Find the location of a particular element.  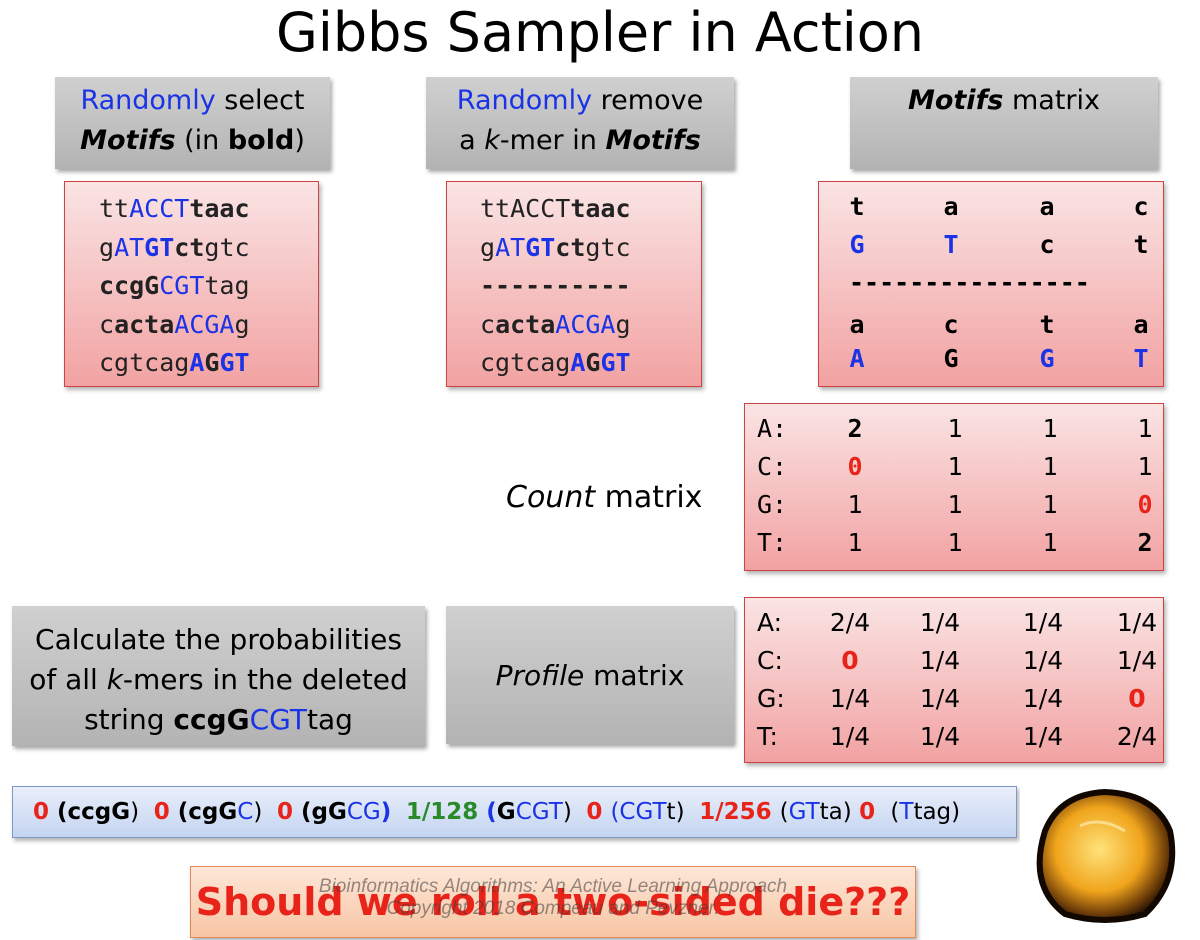

randomly-word-2: Randomly is located at coordinates (524, 100).